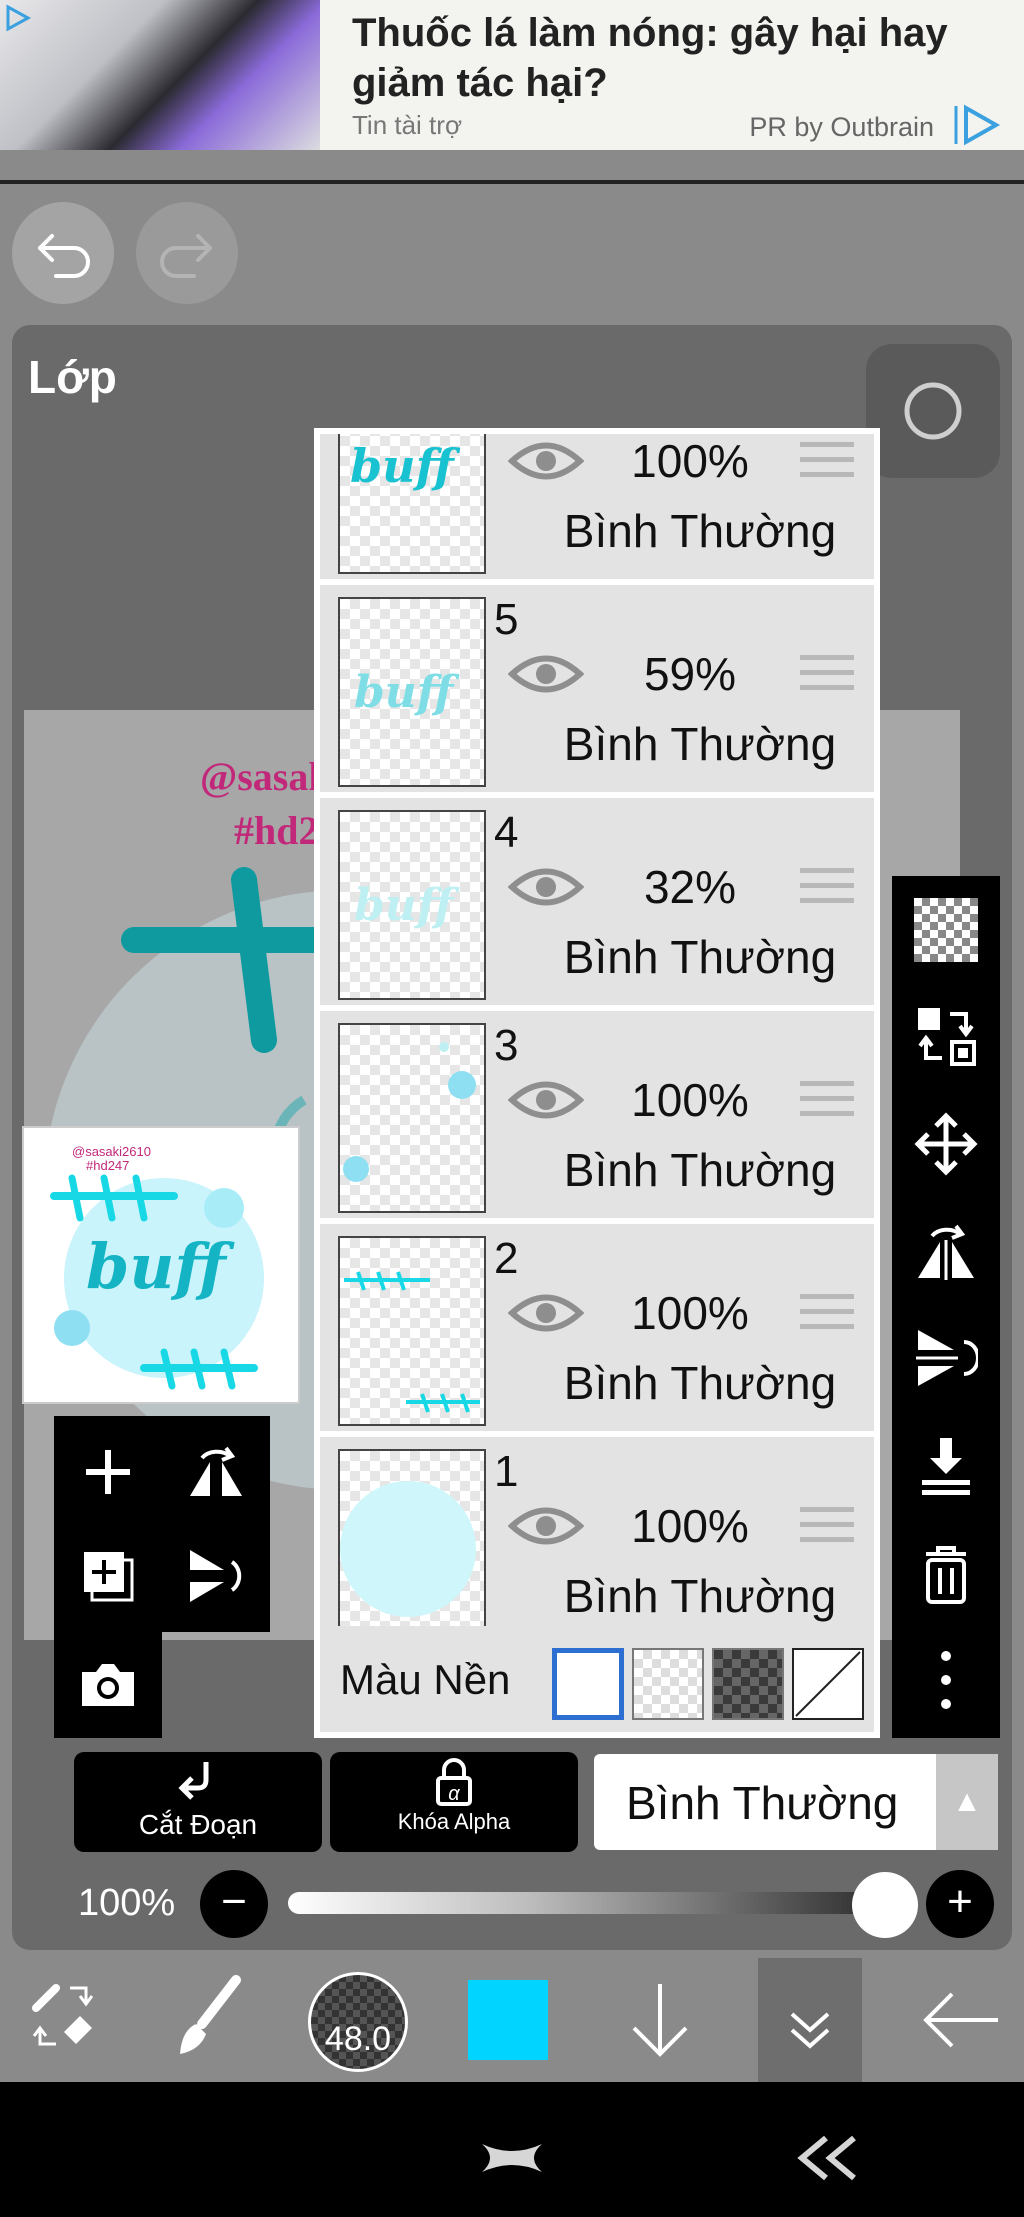 The width and height of the screenshot is (1024, 2217). I want to click on clipping-button: Cắt Đoạn, so click(198, 1802).